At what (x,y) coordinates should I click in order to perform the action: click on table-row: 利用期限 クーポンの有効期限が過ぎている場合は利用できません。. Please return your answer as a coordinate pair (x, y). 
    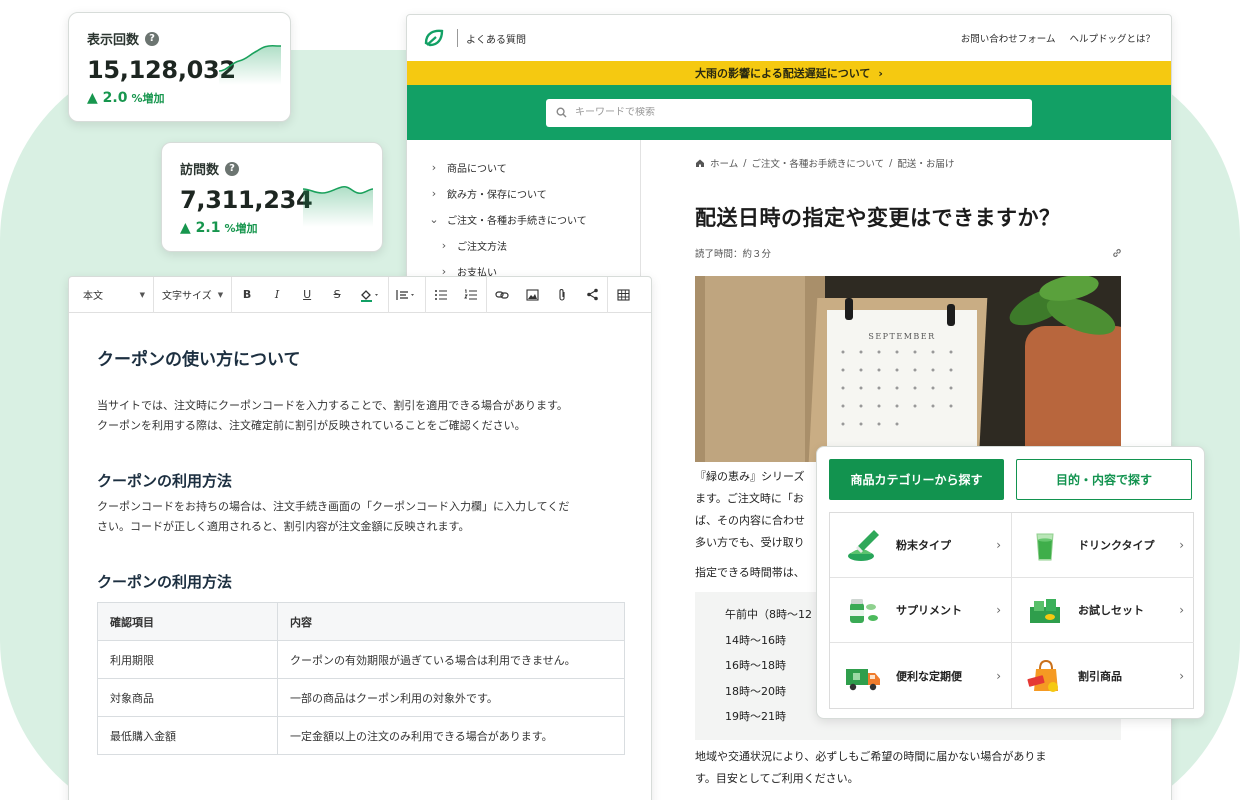
    Looking at the image, I should click on (361, 659).